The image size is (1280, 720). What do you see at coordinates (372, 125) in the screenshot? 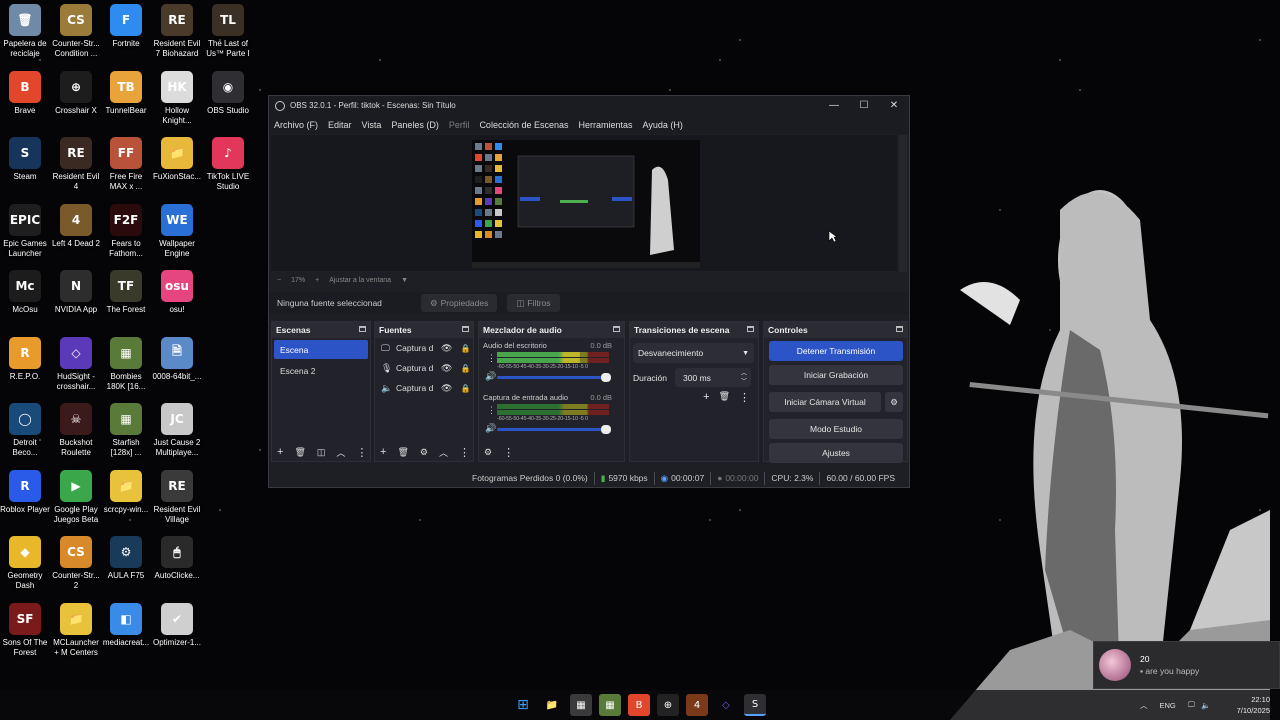
I see `menu-vista: Vista` at bounding box center [372, 125].